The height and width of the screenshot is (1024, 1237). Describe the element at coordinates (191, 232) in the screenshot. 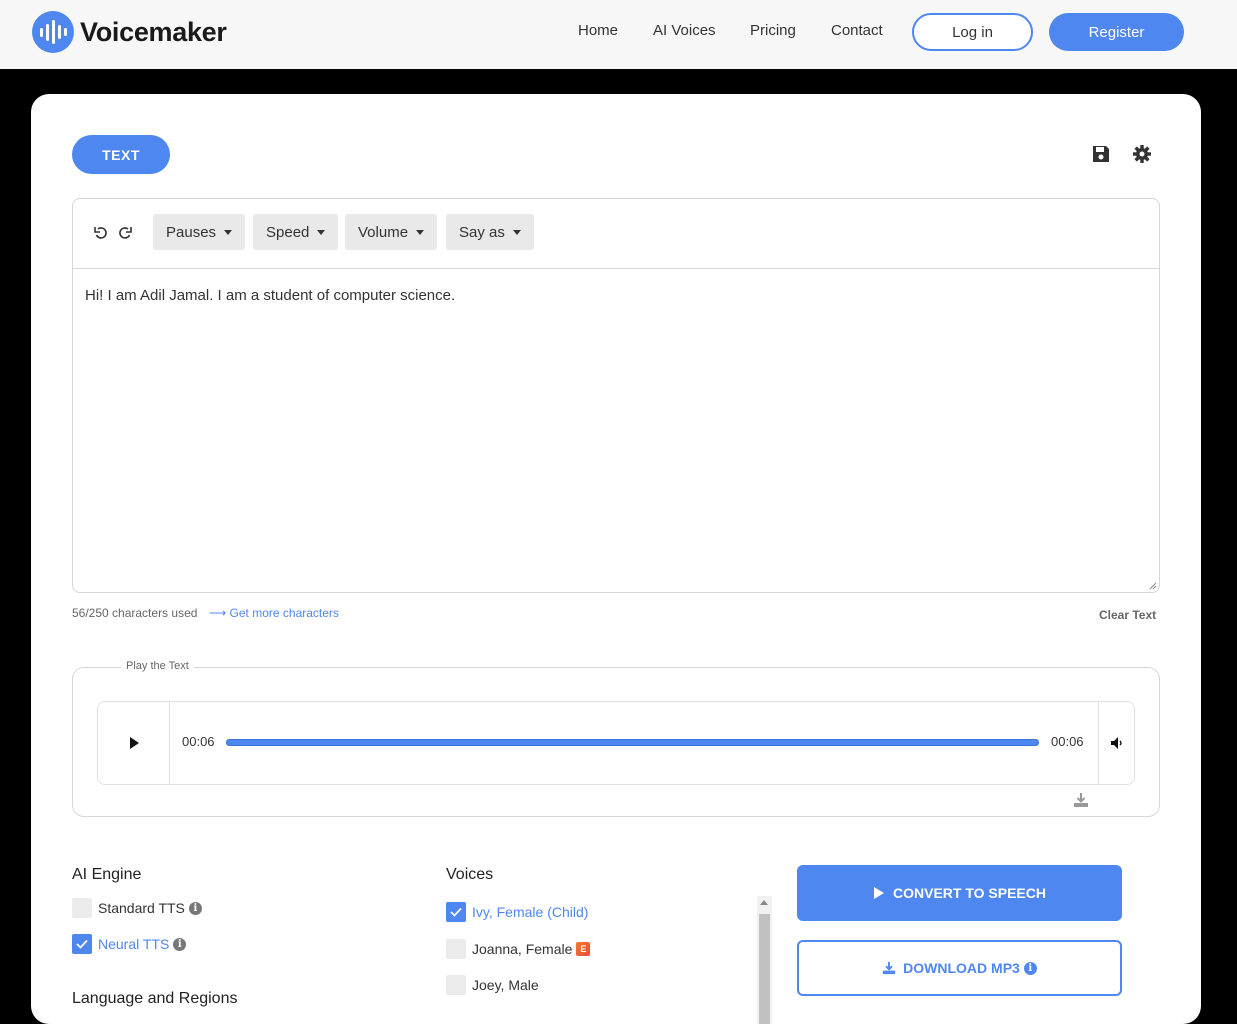

I see `dropdown-label: Pauses` at that location.